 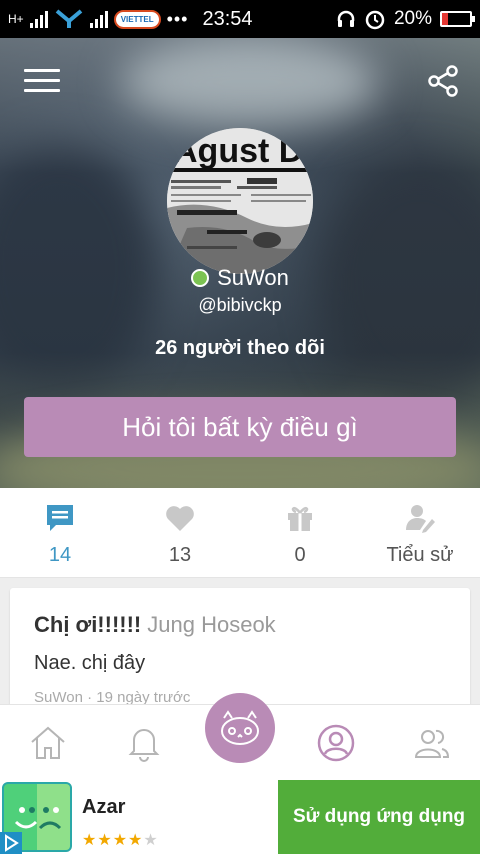 I want to click on tab-gifts: 0, so click(x=300, y=532).